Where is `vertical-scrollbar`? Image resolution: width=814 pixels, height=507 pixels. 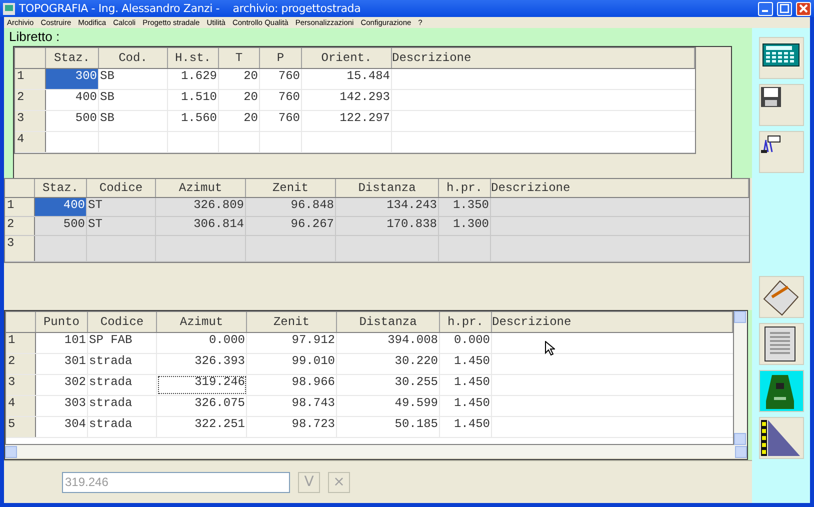 vertical-scrollbar is located at coordinates (740, 378).